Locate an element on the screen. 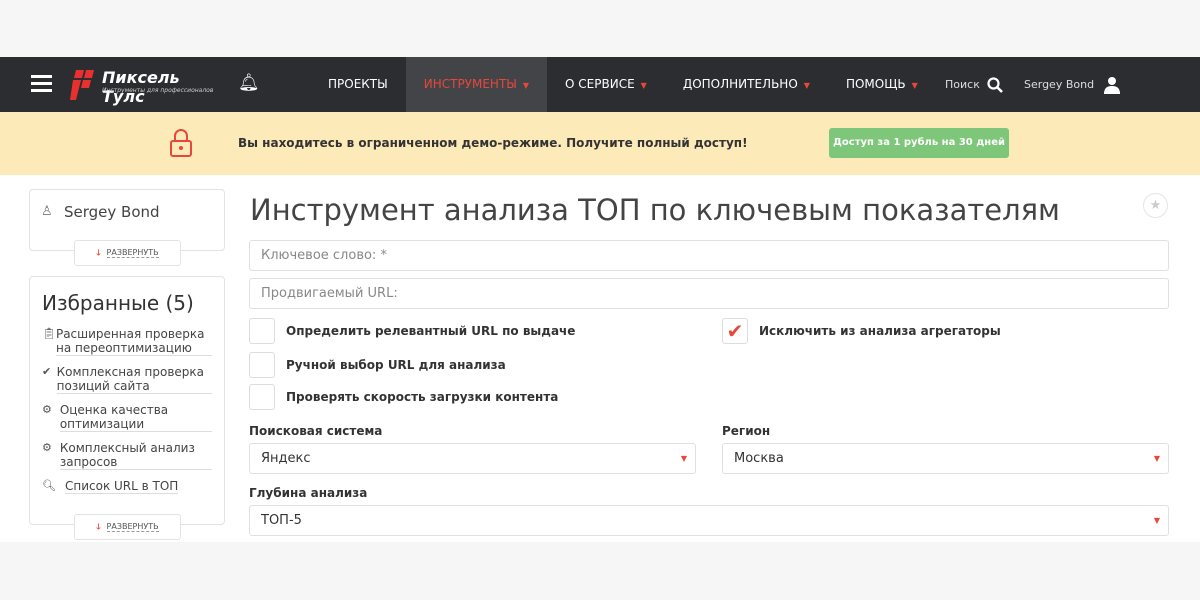 The image size is (1200, 600). favorite-item: ✔ Комплексная проверка позиций сайта is located at coordinates (127, 379).